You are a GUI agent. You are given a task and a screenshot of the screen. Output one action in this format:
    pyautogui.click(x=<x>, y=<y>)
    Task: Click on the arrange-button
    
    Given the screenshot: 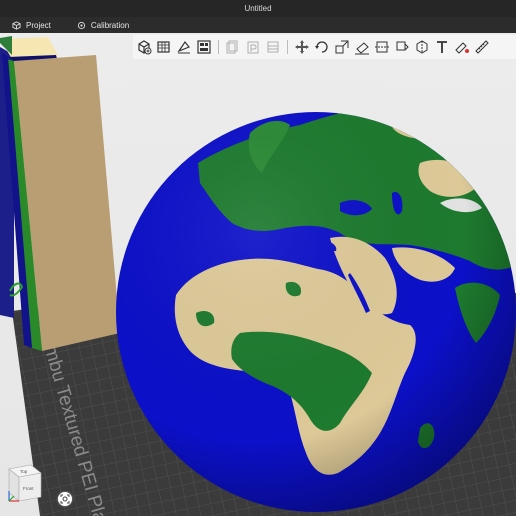 What is the action you would take?
    pyautogui.click(x=204, y=47)
    